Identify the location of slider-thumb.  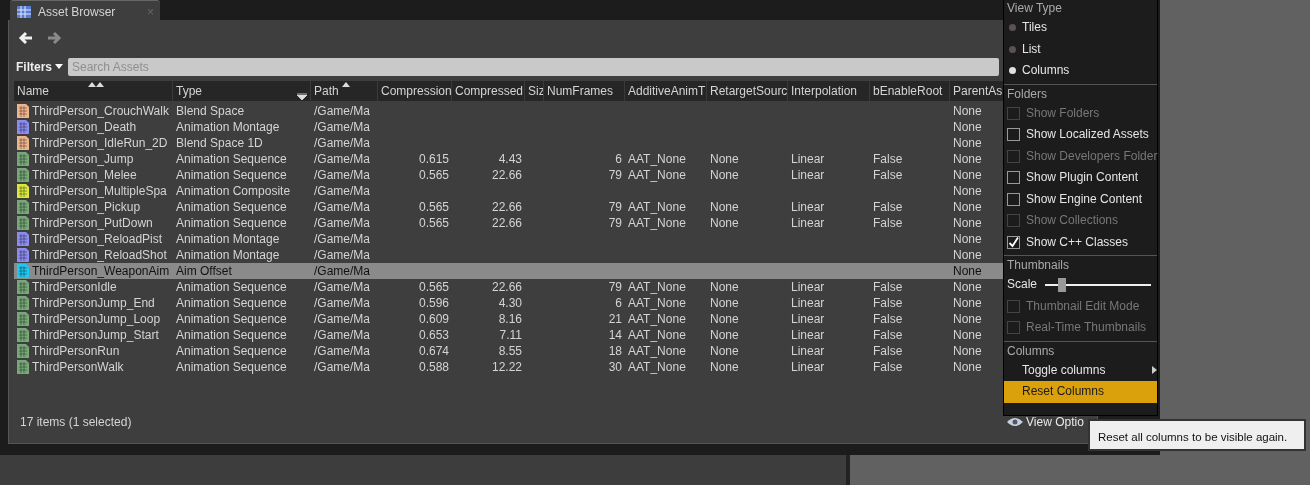
(1061, 284).